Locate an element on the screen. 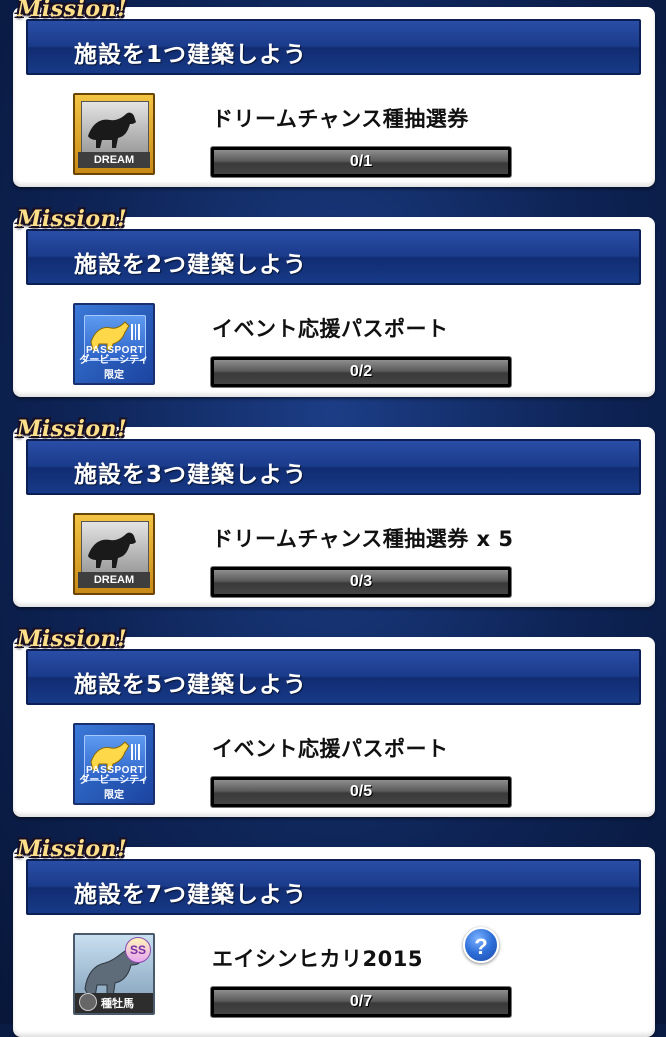  mission-title: 施設を7つ建築しよう is located at coordinates (191, 895).